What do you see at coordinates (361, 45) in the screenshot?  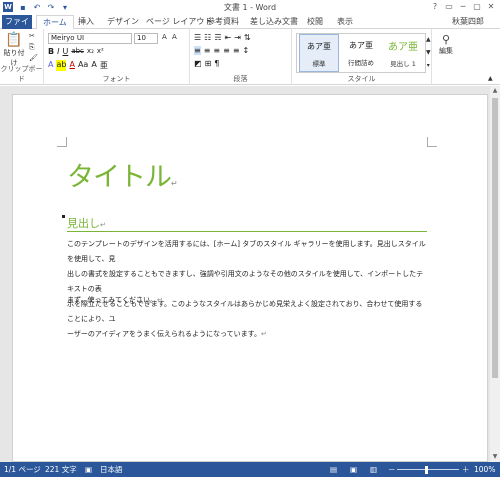 I see `style-no-spacing-sample: あア亜` at bounding box center [361, 45].